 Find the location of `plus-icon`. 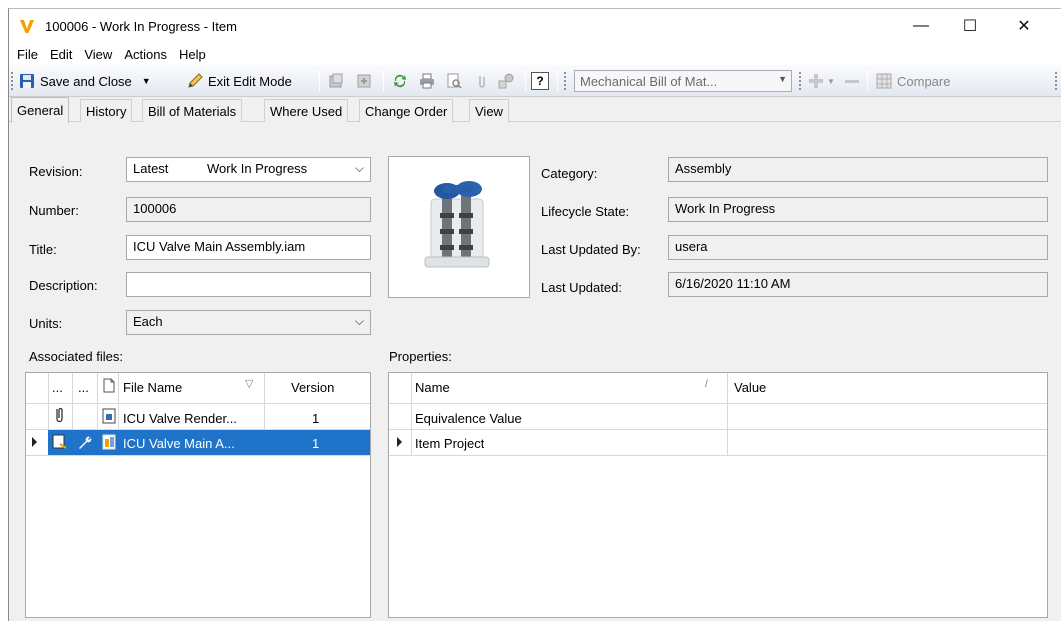

plus-icon is located at coordinates (816, 81).